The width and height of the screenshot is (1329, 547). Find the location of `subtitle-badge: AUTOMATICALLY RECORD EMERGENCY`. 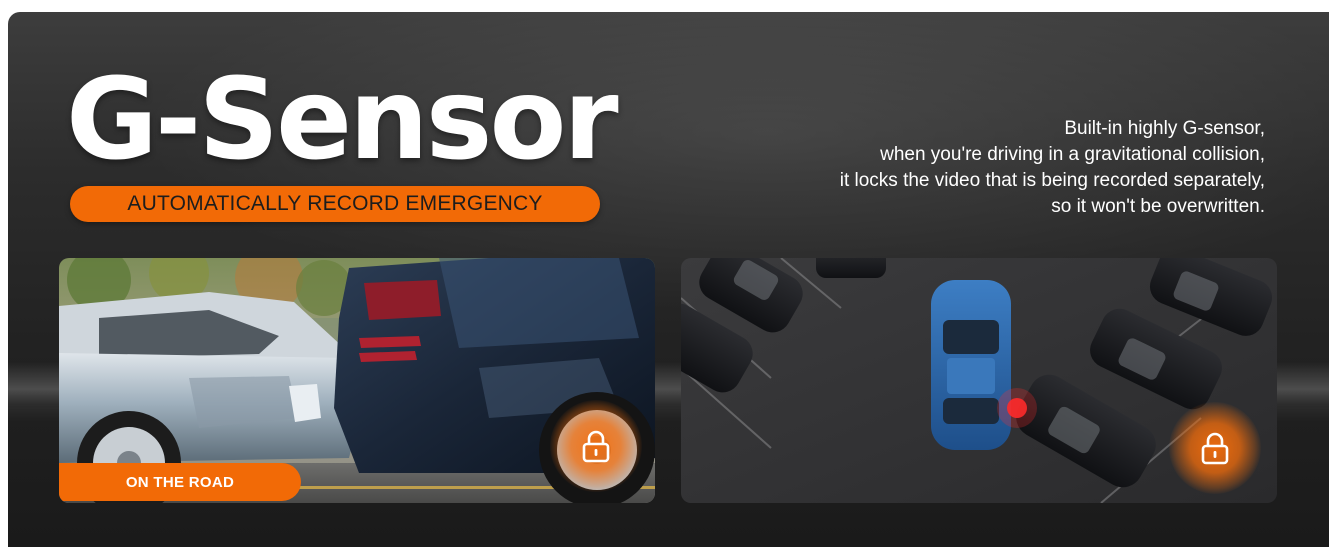

subtitle-badge: AUTOMATICALLY RECORD EMERGENCY is located at coordinates (335, 204).